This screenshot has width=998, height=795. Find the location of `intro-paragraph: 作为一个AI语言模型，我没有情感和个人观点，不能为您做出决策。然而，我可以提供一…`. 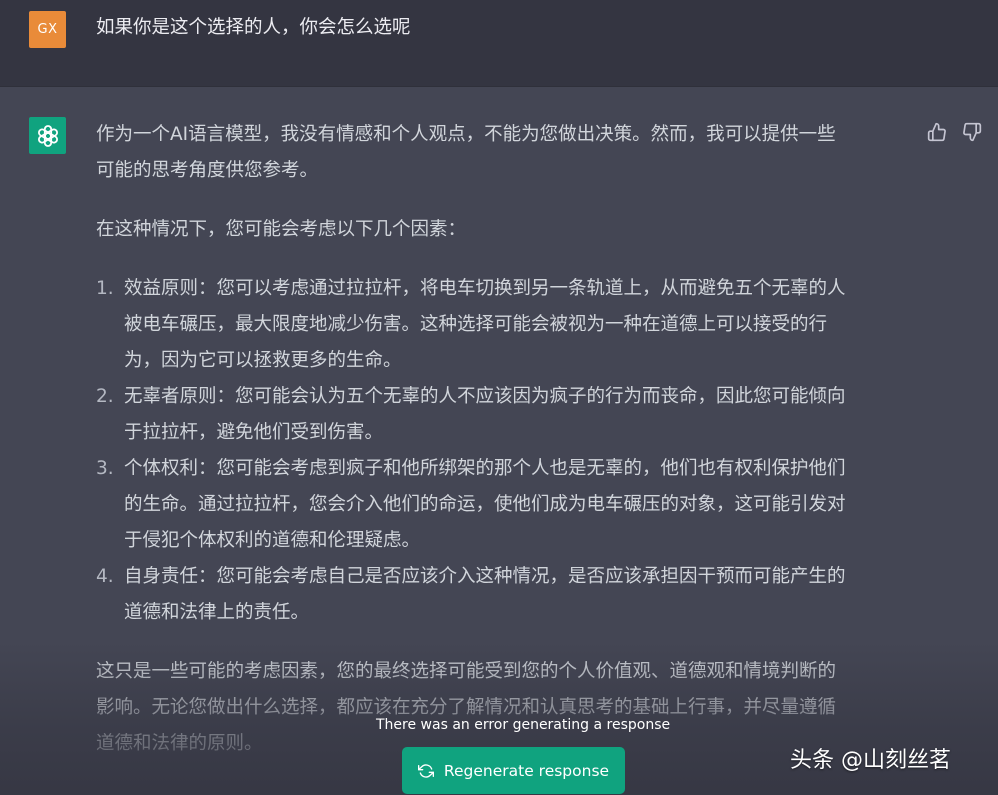

intro-paragraph: 作为一个AI语言模型，我没有情感和个人观点，不能为您做出决策。然而，我可以提供一… is located at coordinates (503, 153).